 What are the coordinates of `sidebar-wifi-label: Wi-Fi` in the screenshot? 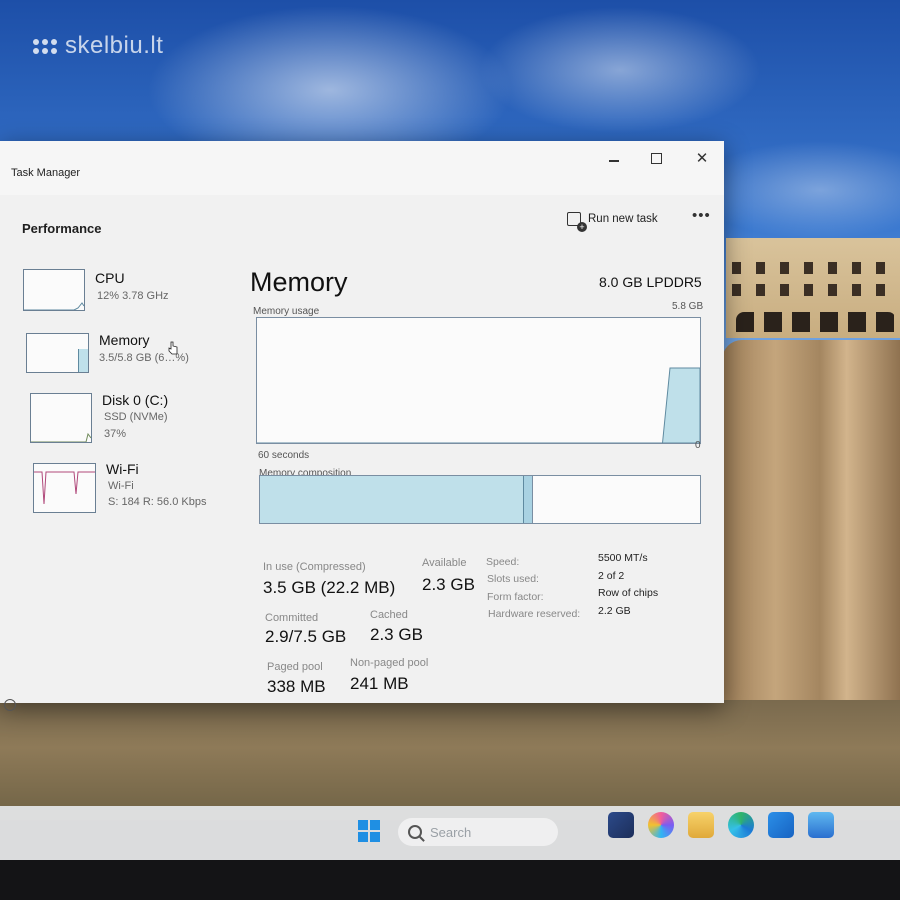 It's located at (122, 469).